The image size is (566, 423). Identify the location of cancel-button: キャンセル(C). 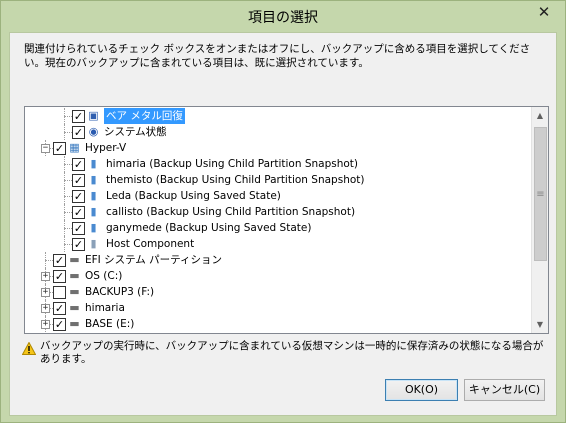
(504, 390).